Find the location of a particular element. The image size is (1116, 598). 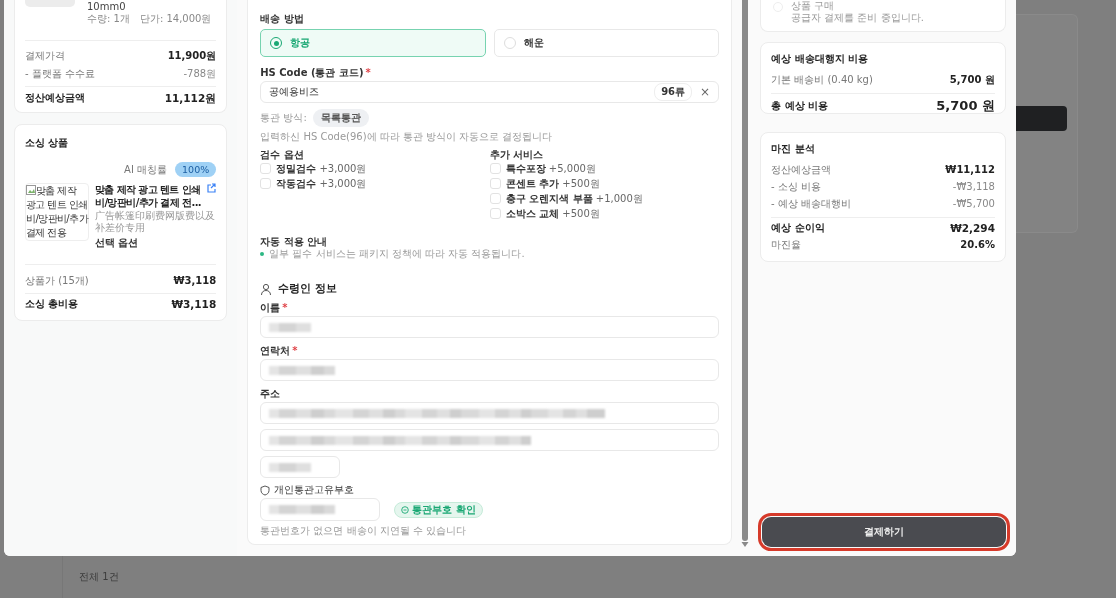

section-title: 수령인 정보 is located at coordinates (307, 289).